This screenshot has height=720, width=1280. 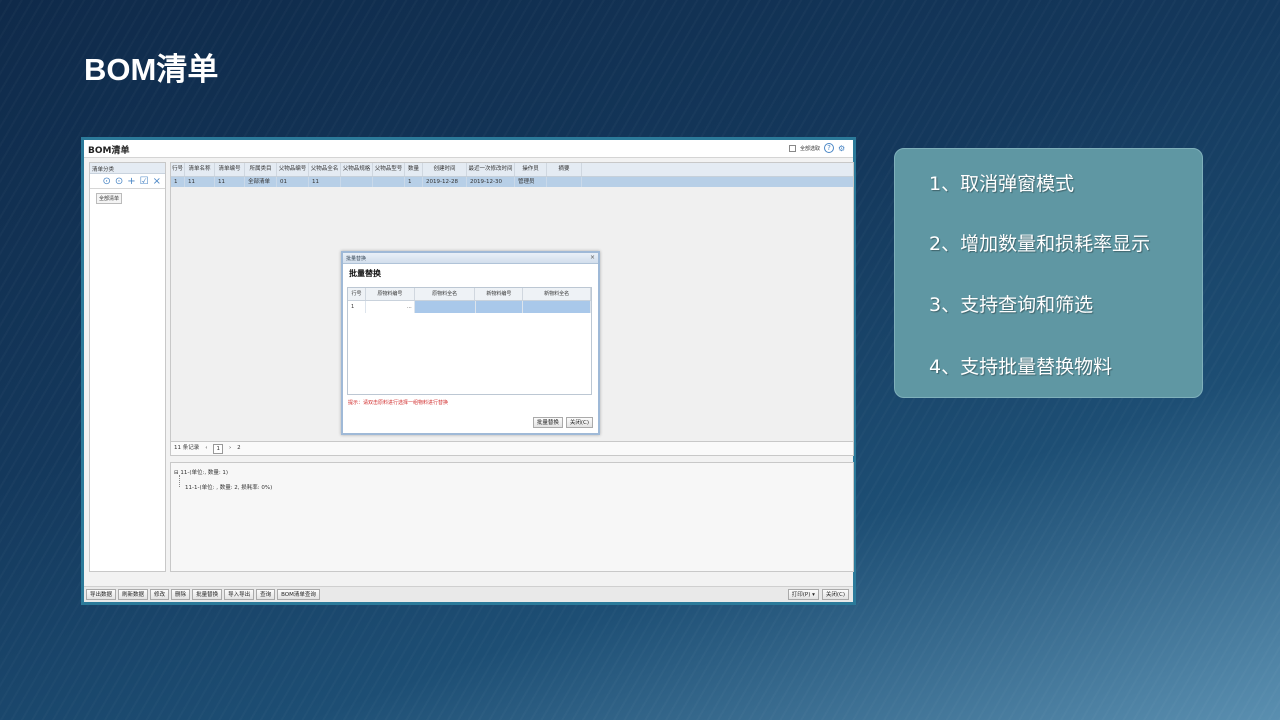 I want to click on pager: 11 条记录 ‹ 1 › 2, so click(x=512, y=449).